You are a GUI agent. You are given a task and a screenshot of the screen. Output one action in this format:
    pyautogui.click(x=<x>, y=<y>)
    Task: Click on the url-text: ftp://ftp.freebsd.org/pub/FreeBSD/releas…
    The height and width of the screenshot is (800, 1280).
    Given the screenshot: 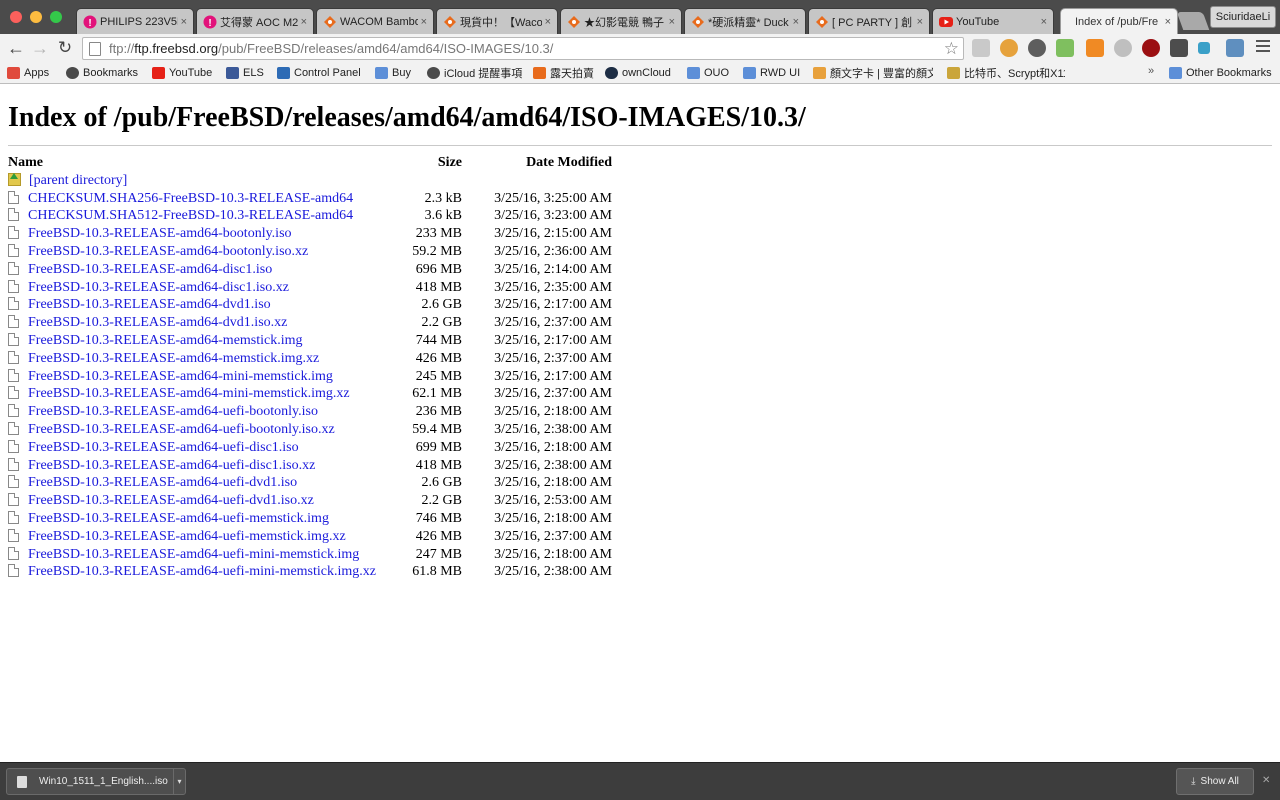 What is the action you would take?
    pyautogui.click(x=536, y=48)
    